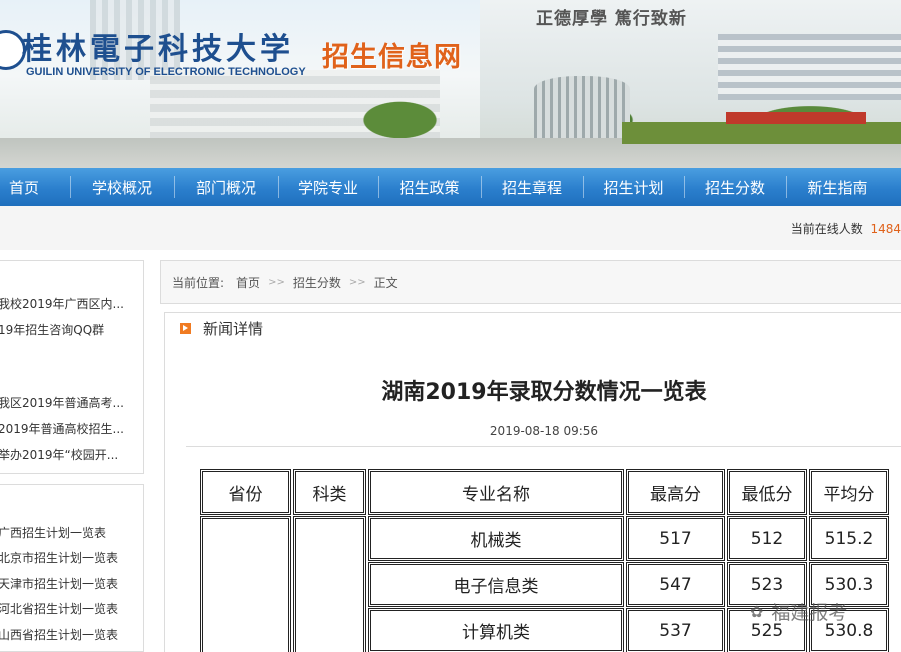 The image size is (901, 652). Describe the element at coordinates (328, 187) in the screenshot. I see `nav-item-majors: 学院专业` at that location.